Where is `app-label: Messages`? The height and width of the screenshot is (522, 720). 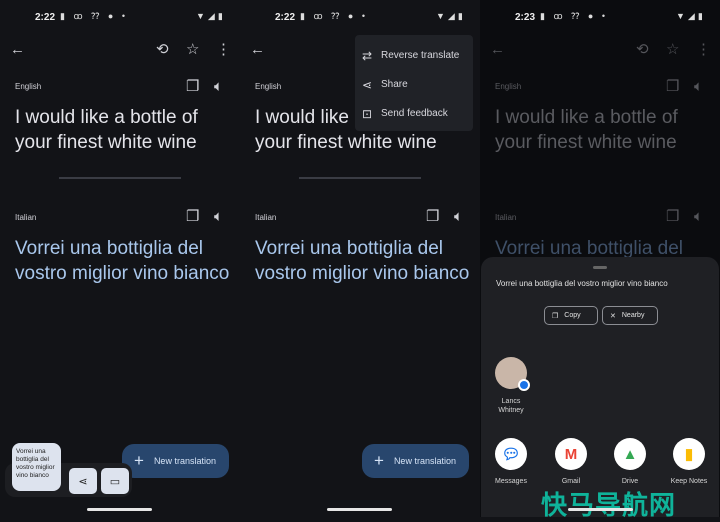 app-label: Messages is located at coordinates (511, 481).